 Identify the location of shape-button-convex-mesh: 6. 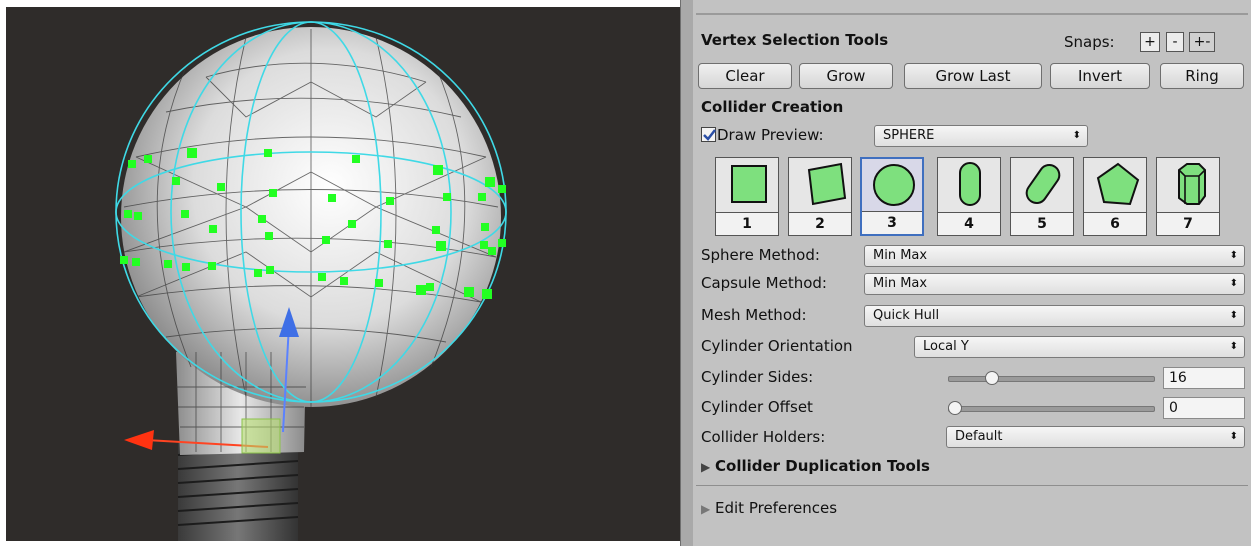
(1115, 196).